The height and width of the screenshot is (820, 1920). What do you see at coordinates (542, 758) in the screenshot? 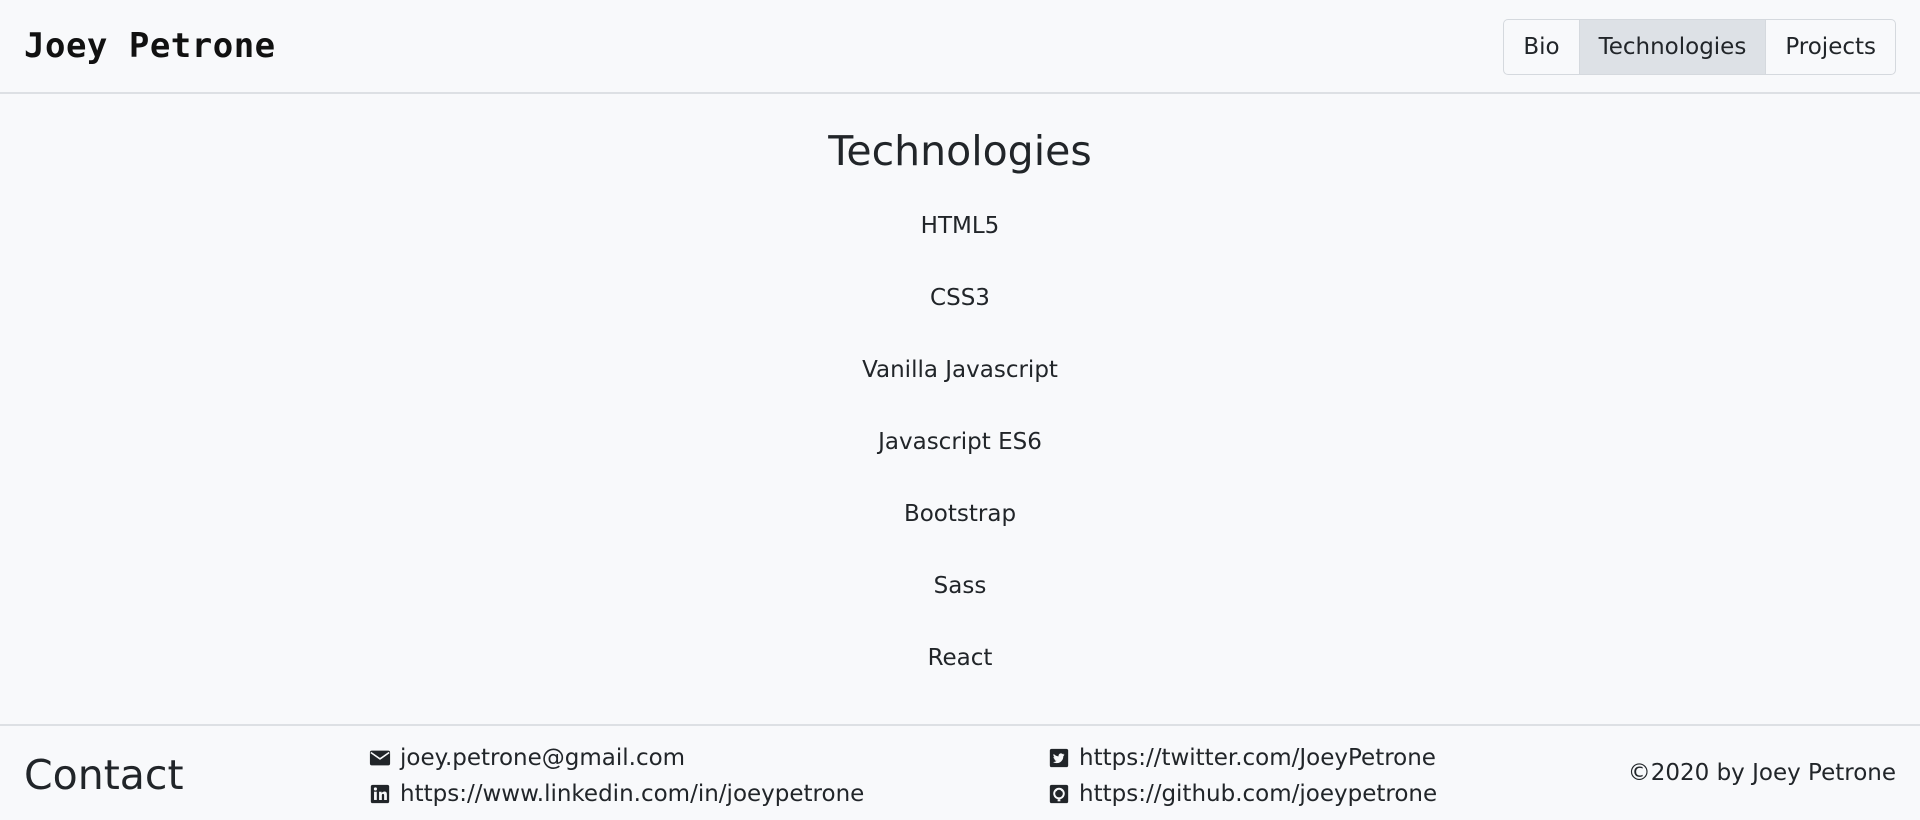
I see `email-text: joey.petrone@gmail.com` at bounding box center [542, 758].